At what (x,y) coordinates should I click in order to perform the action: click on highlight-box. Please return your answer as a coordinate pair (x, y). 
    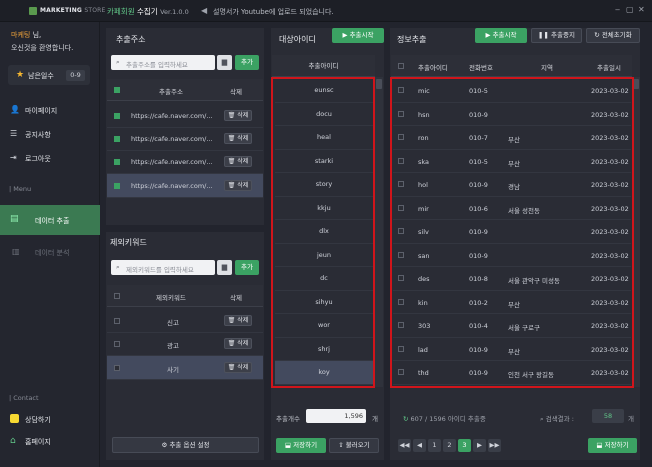
    Looking at the image, I should click on (323, 232).